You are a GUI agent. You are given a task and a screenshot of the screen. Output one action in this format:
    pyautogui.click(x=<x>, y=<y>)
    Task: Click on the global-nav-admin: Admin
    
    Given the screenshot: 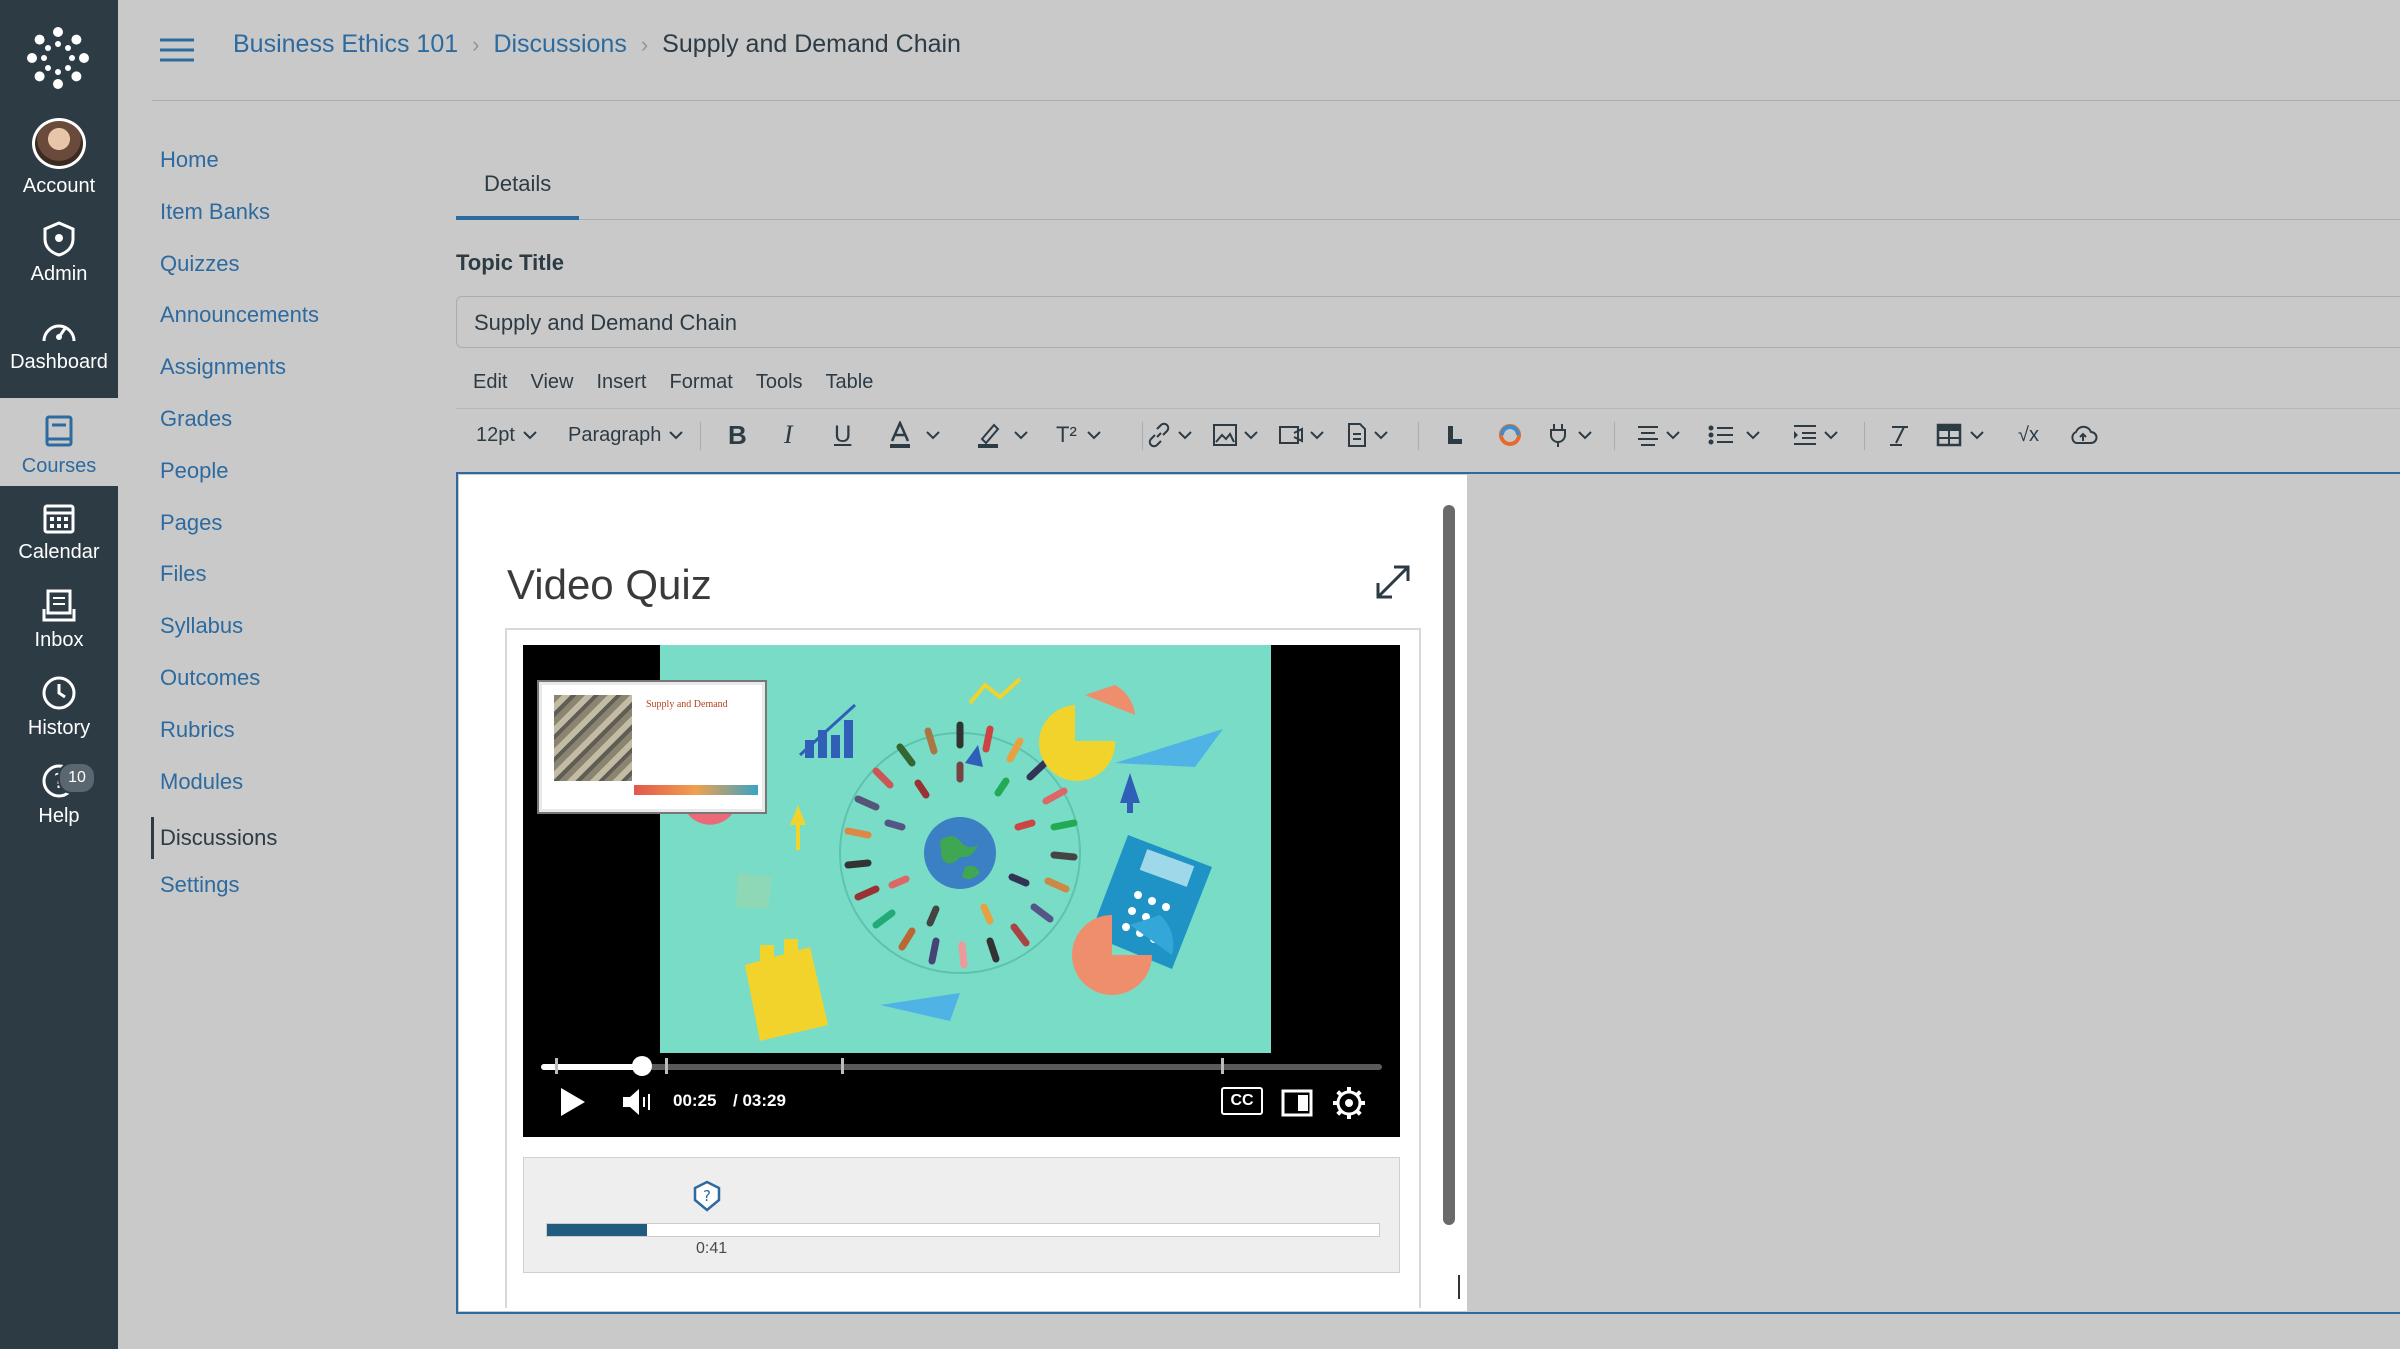 What is the action you would take?
    pyautogui.click(x=59, y=250)
    